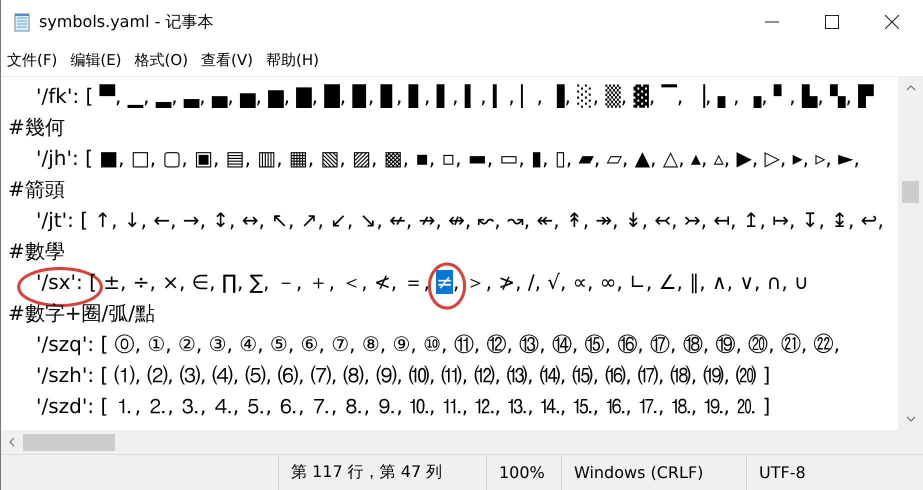 The height and width of the screenshot is (490, 923). Describe the element at coordinates (911, 88) in the screenshot. I see `scroll-up-icon` at that location.